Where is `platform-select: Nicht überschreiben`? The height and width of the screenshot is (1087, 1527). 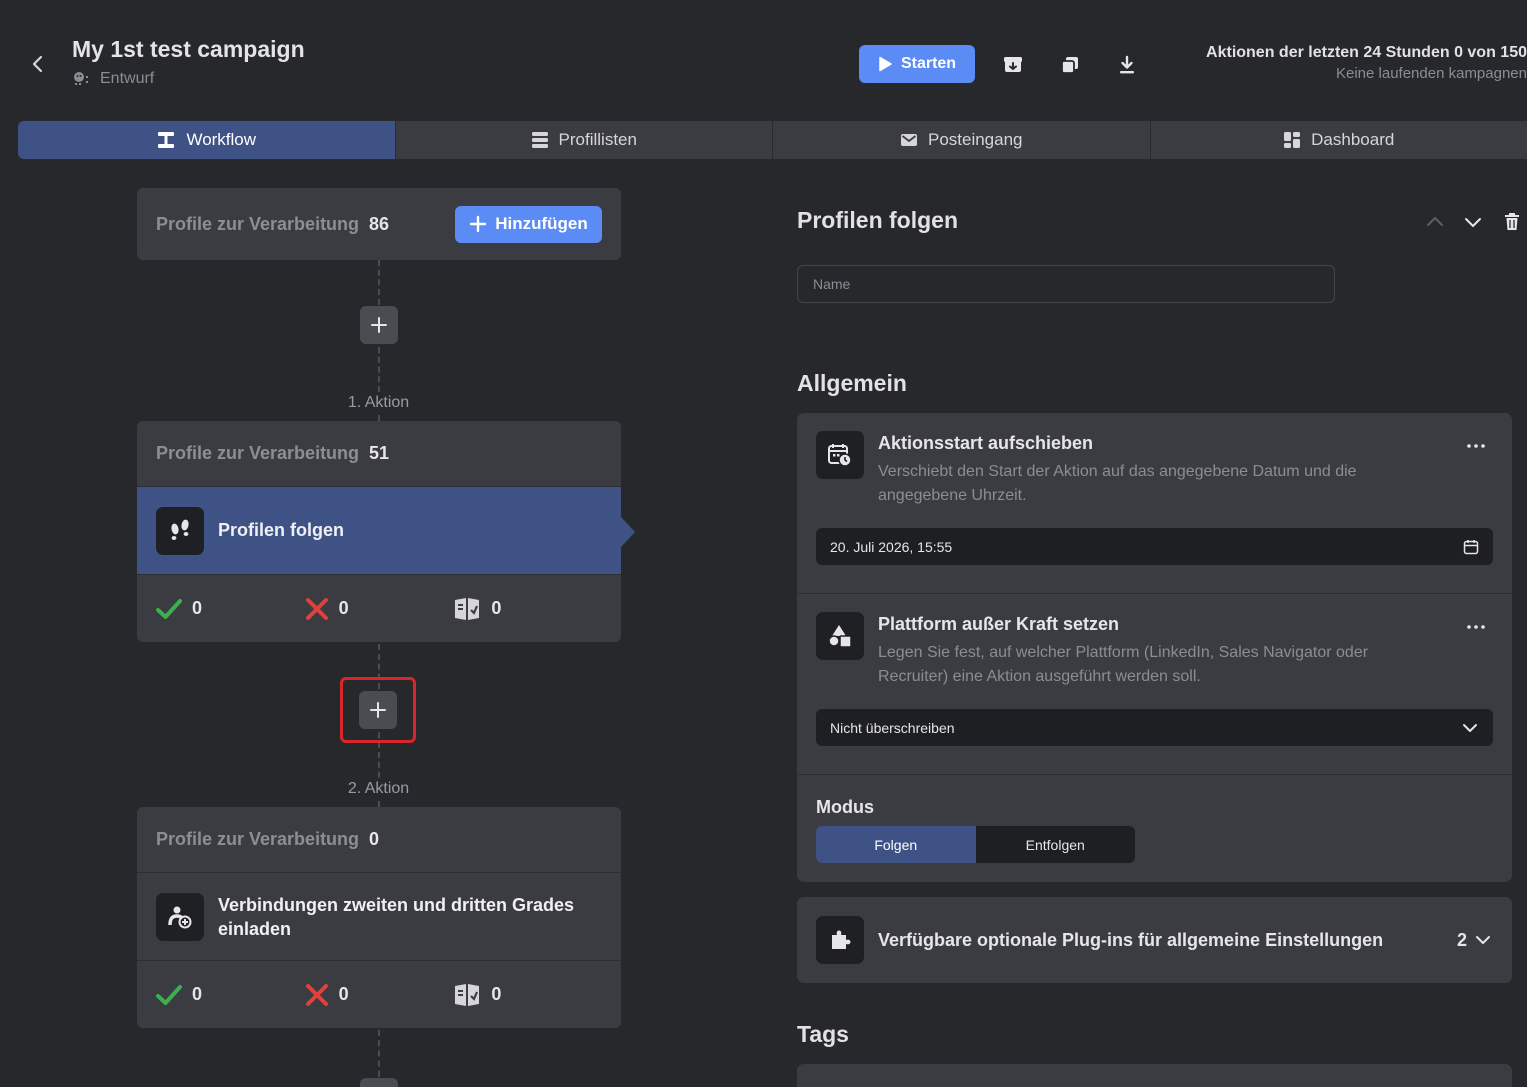
platform-select: Nicht überschreiben is located at coordinates (1154, 727).